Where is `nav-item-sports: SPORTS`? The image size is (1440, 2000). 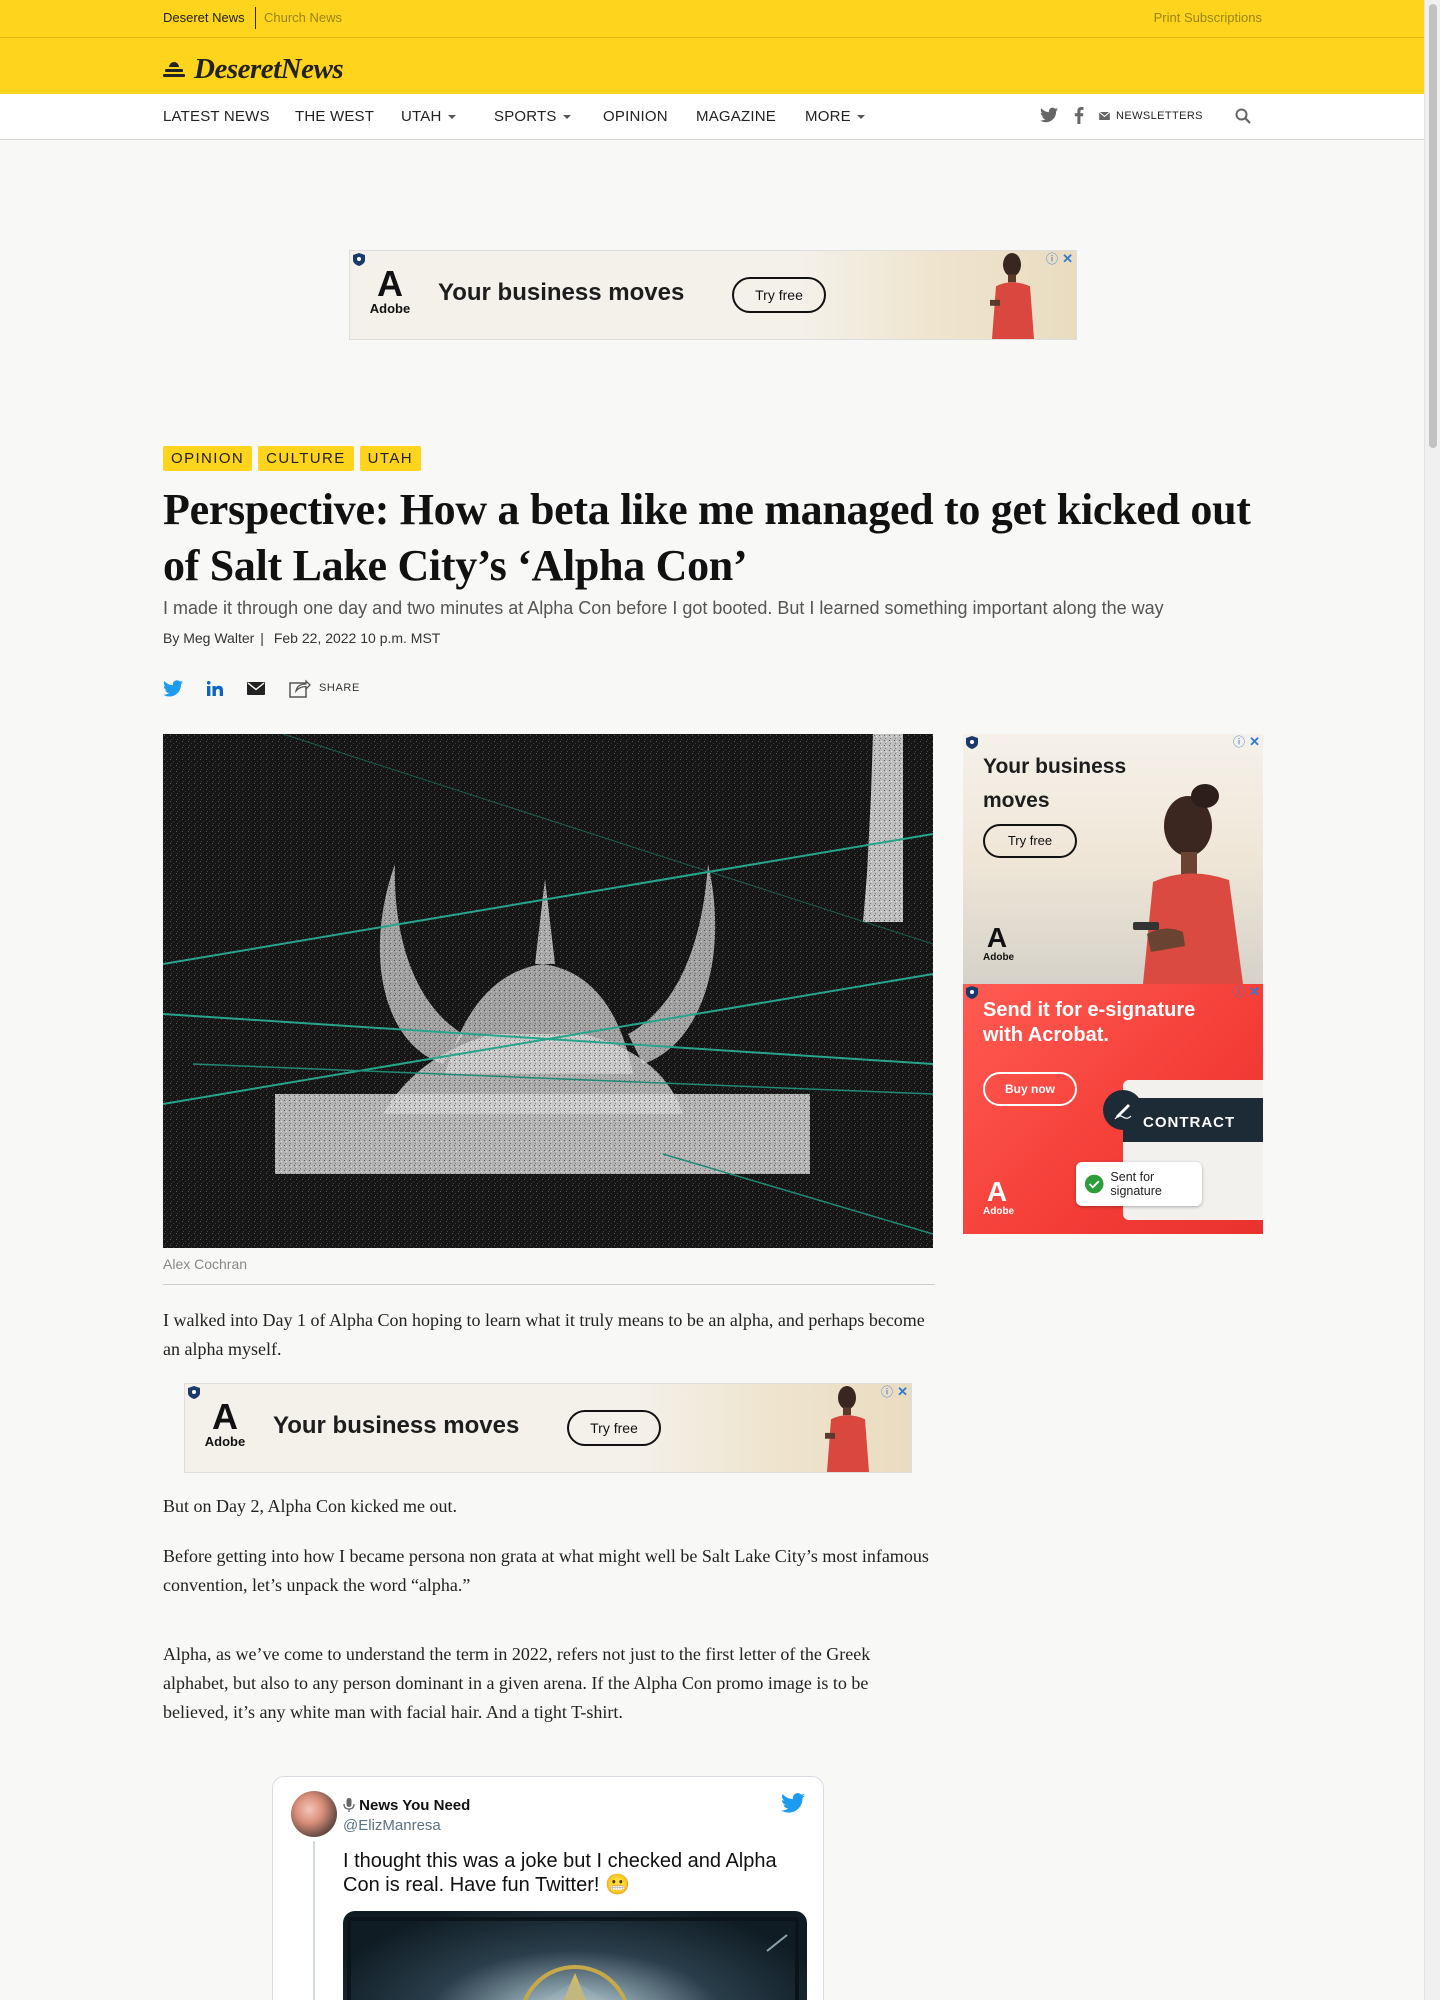 nav-item-sports: SPORTS is located at coordinates (532, 116).